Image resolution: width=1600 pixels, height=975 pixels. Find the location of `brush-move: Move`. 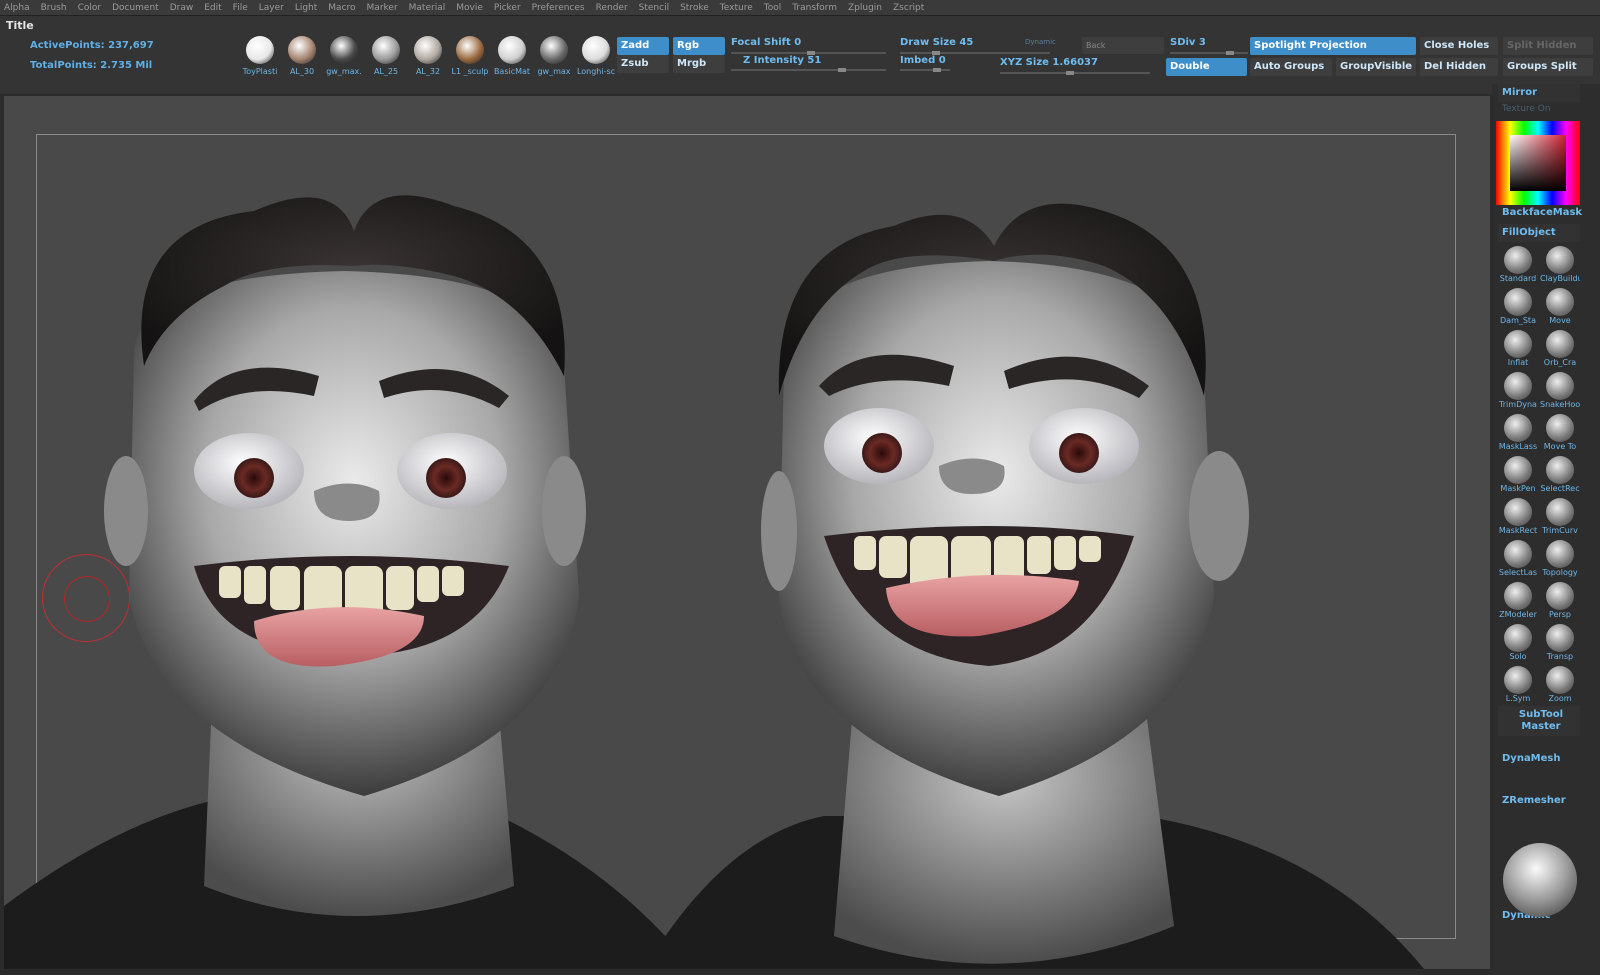

brush-move: Move is located at coordinates (1560, 306).